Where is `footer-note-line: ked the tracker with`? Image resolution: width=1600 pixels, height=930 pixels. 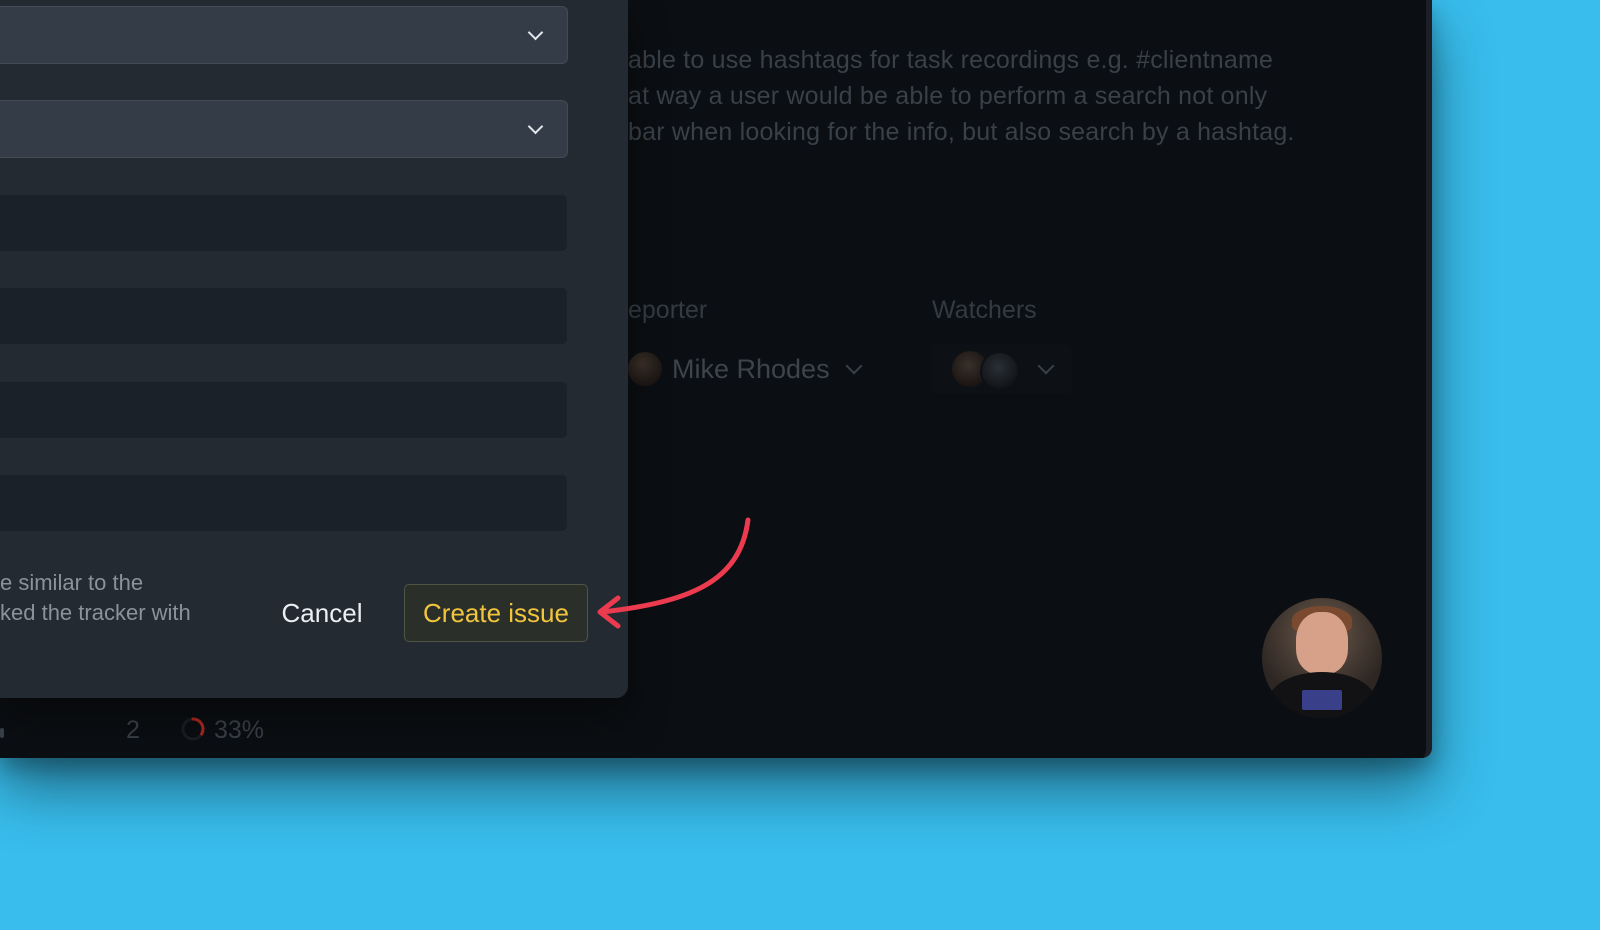
footer-note-line: ked the tracker with is located at coordinates (95, 612).